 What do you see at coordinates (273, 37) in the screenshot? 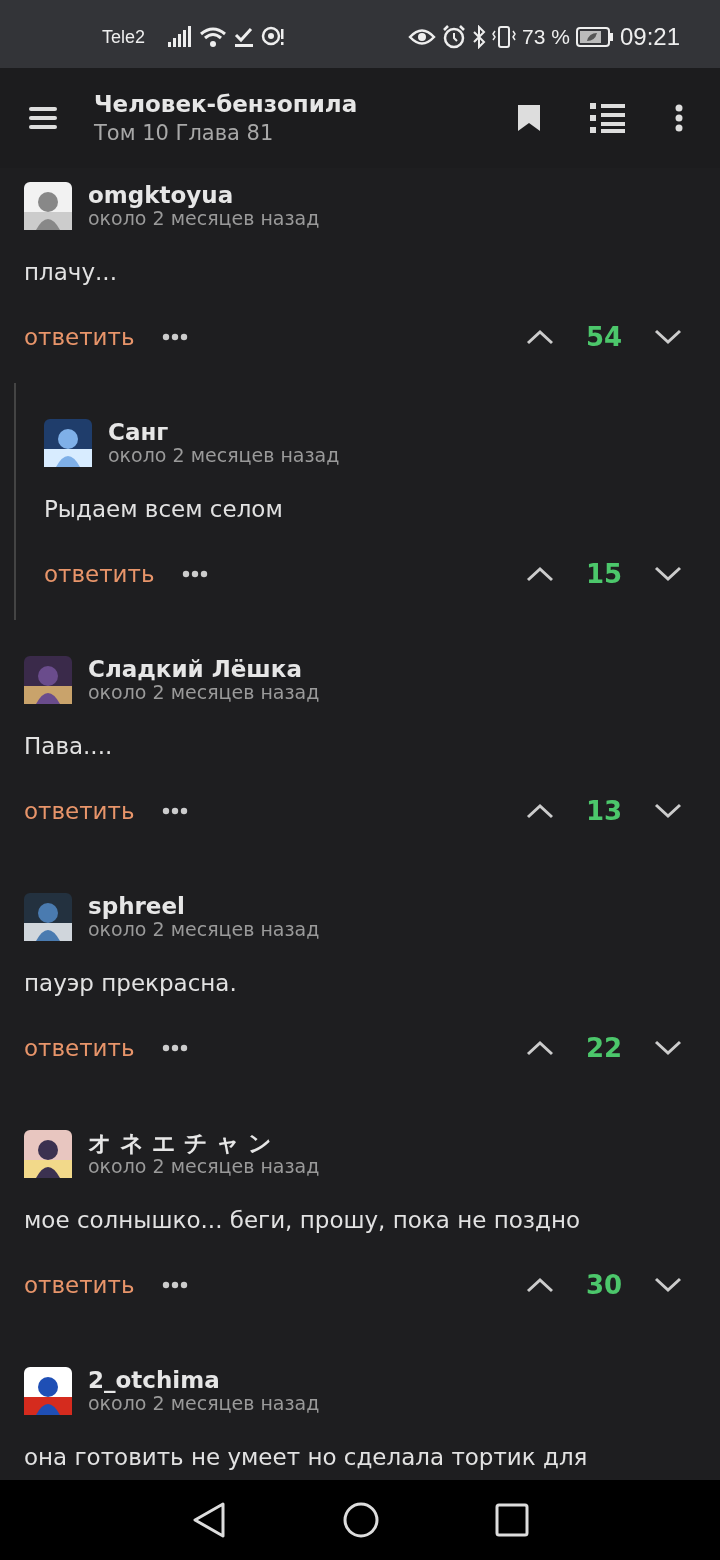
I see `target-icon` at bounding box center [273, 37].